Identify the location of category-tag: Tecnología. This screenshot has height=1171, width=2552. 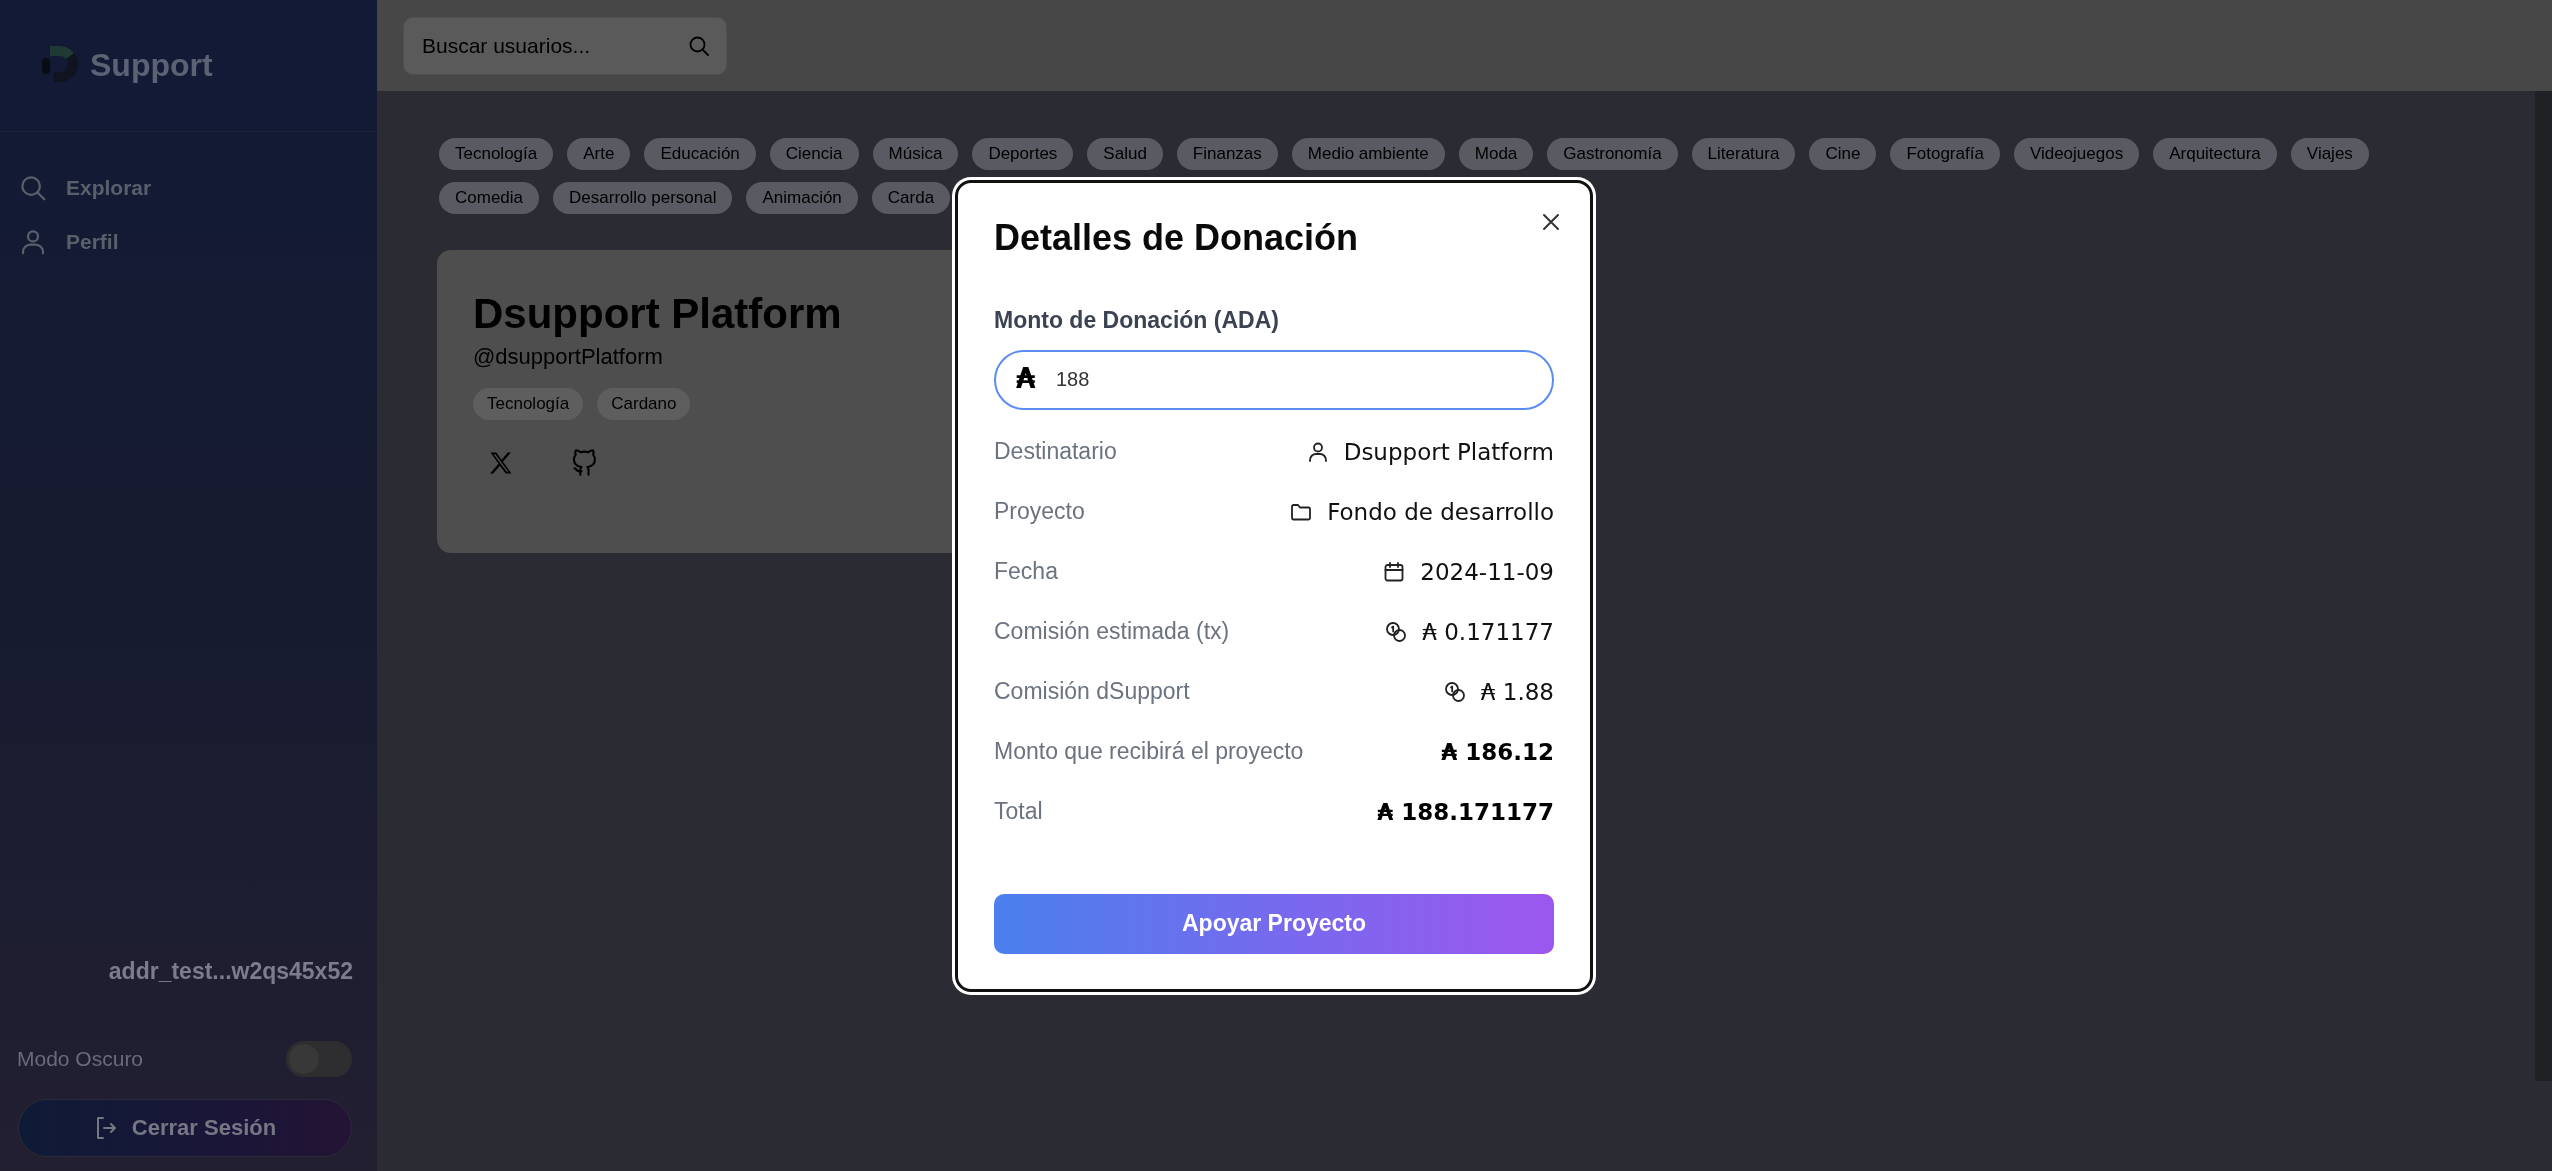
(496, 154).